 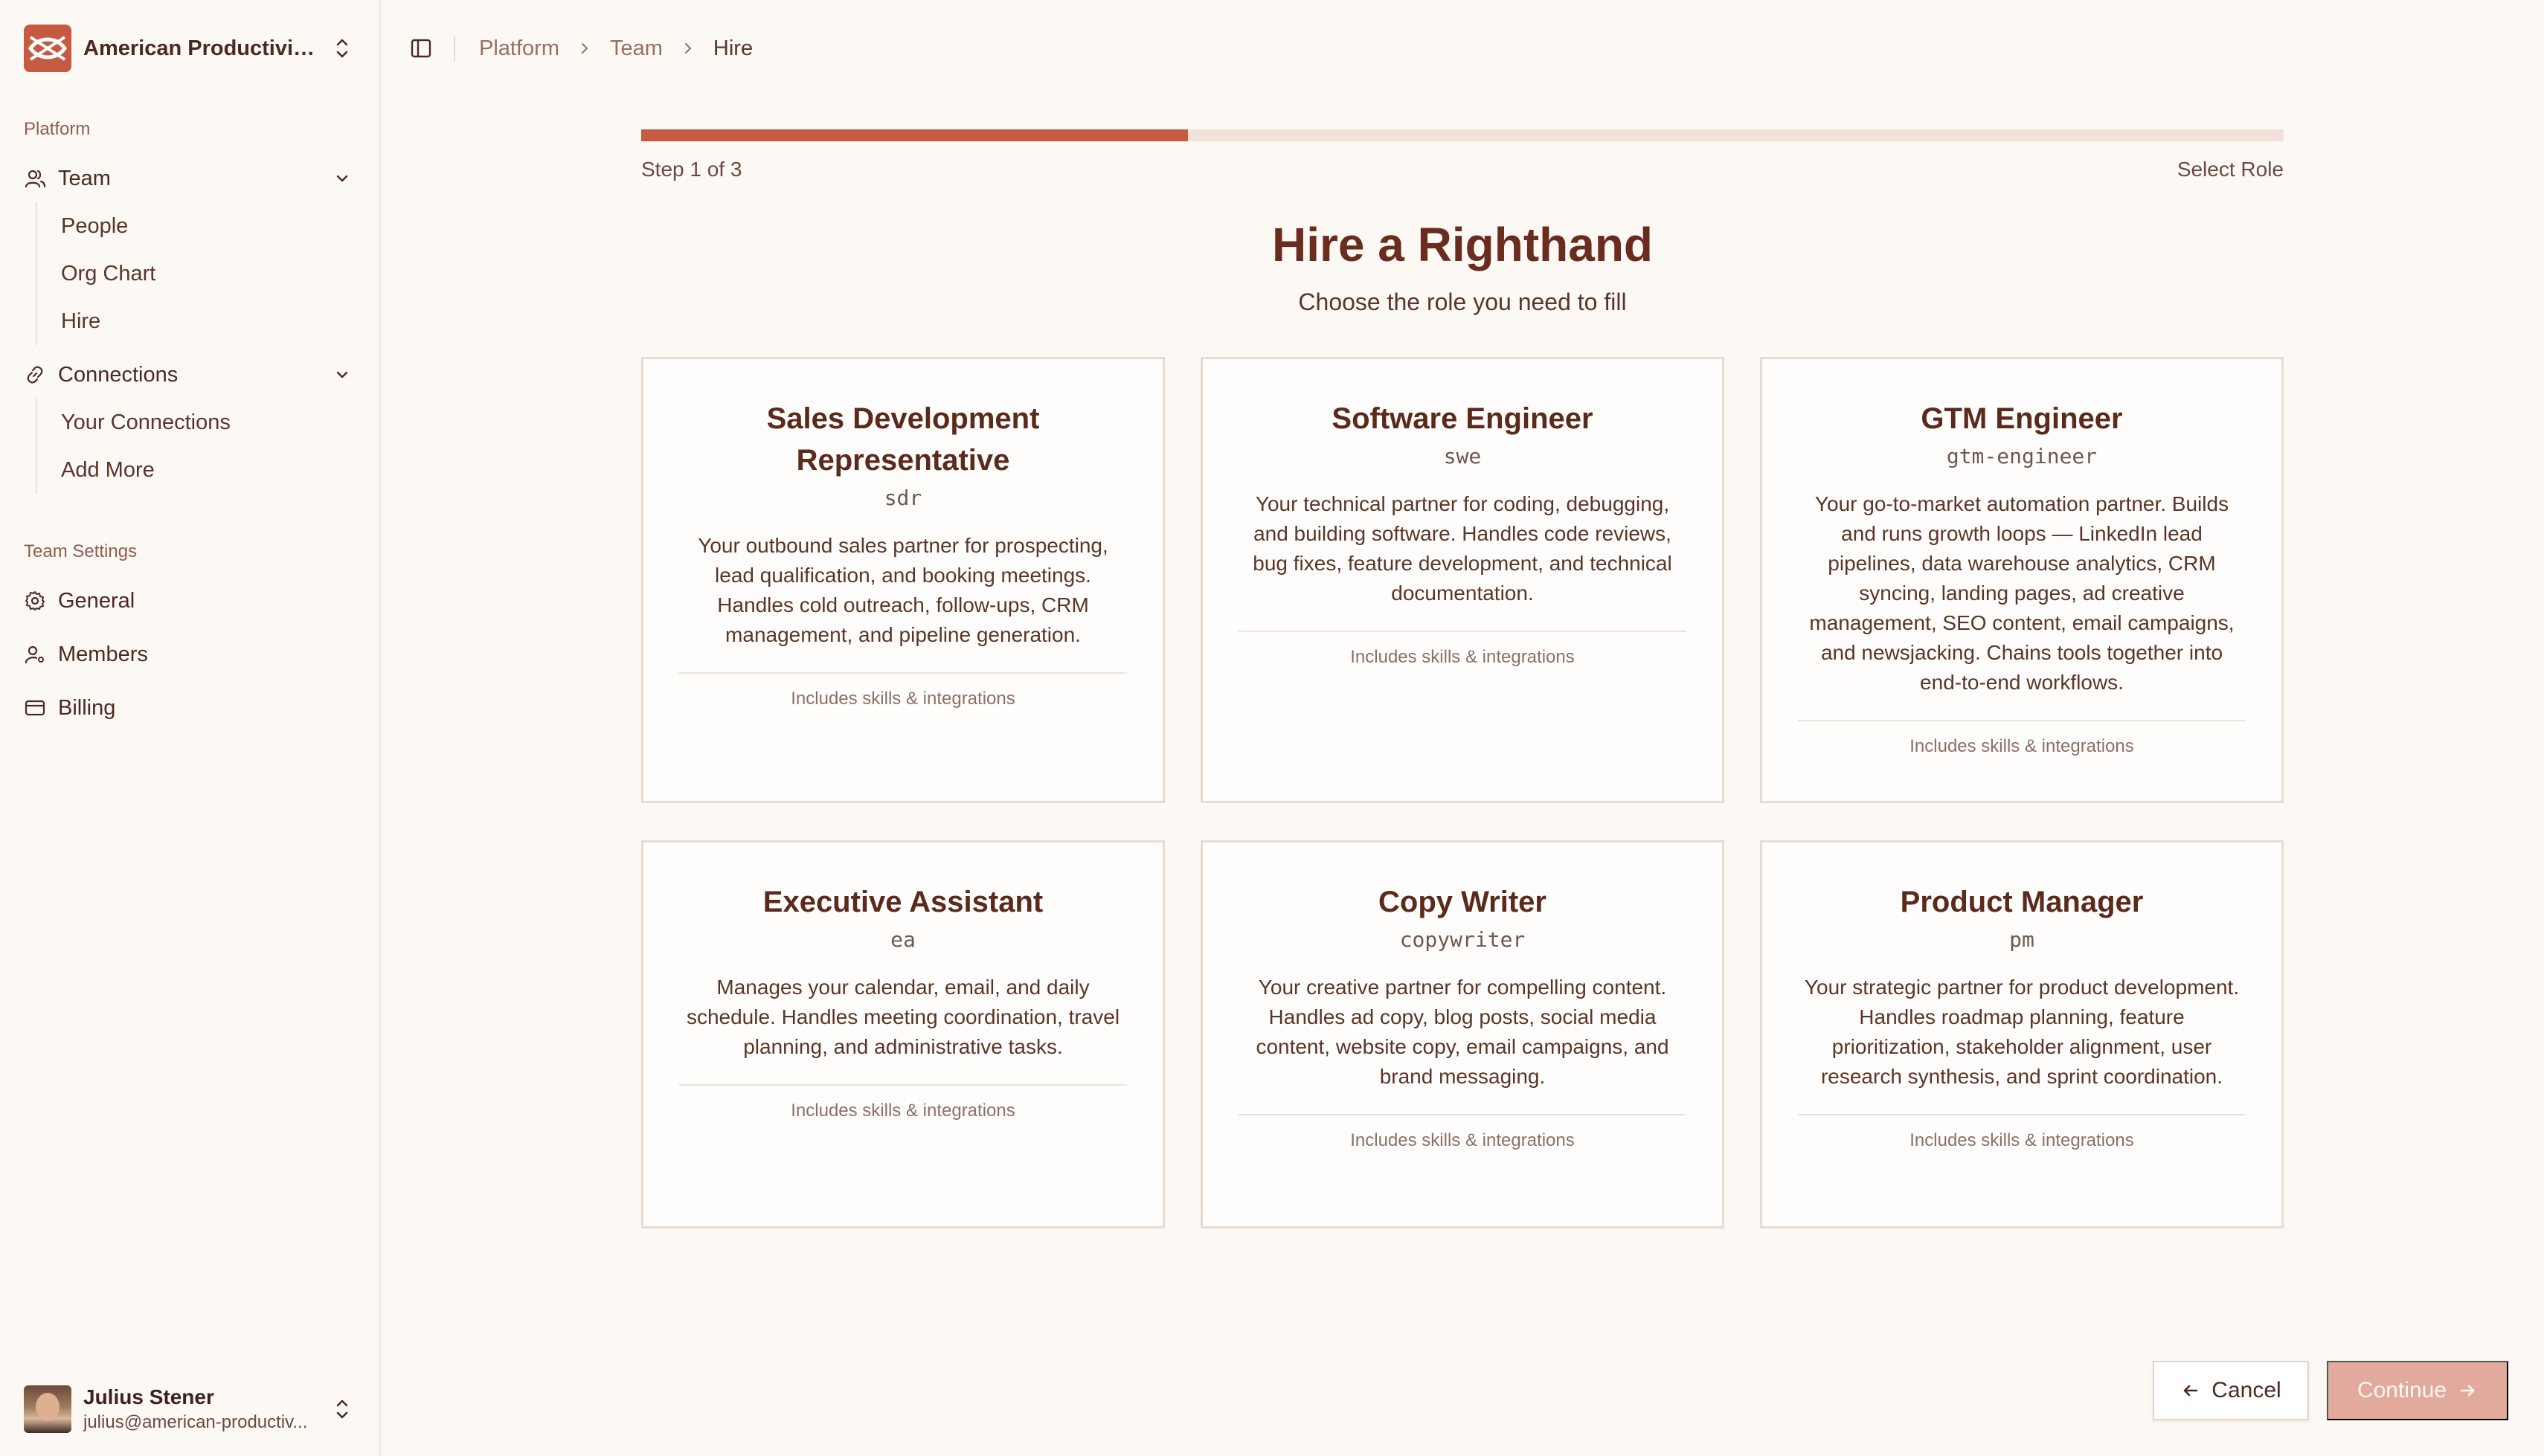 I want to click on role-title: Product Manager, so click(x=2022, y=902).